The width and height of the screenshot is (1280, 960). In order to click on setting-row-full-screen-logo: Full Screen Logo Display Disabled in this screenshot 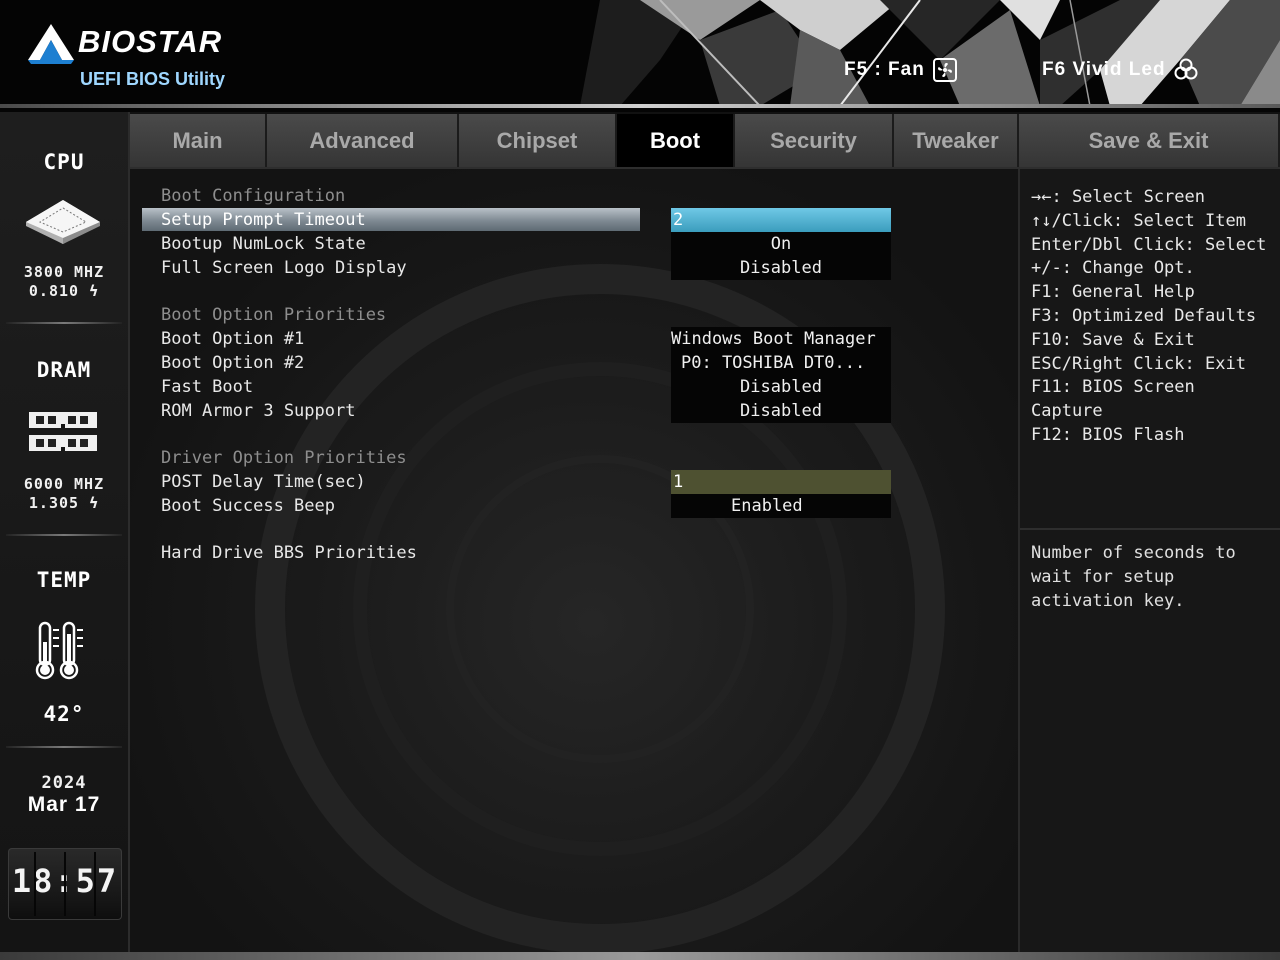, I will do `click(574, 268)`.